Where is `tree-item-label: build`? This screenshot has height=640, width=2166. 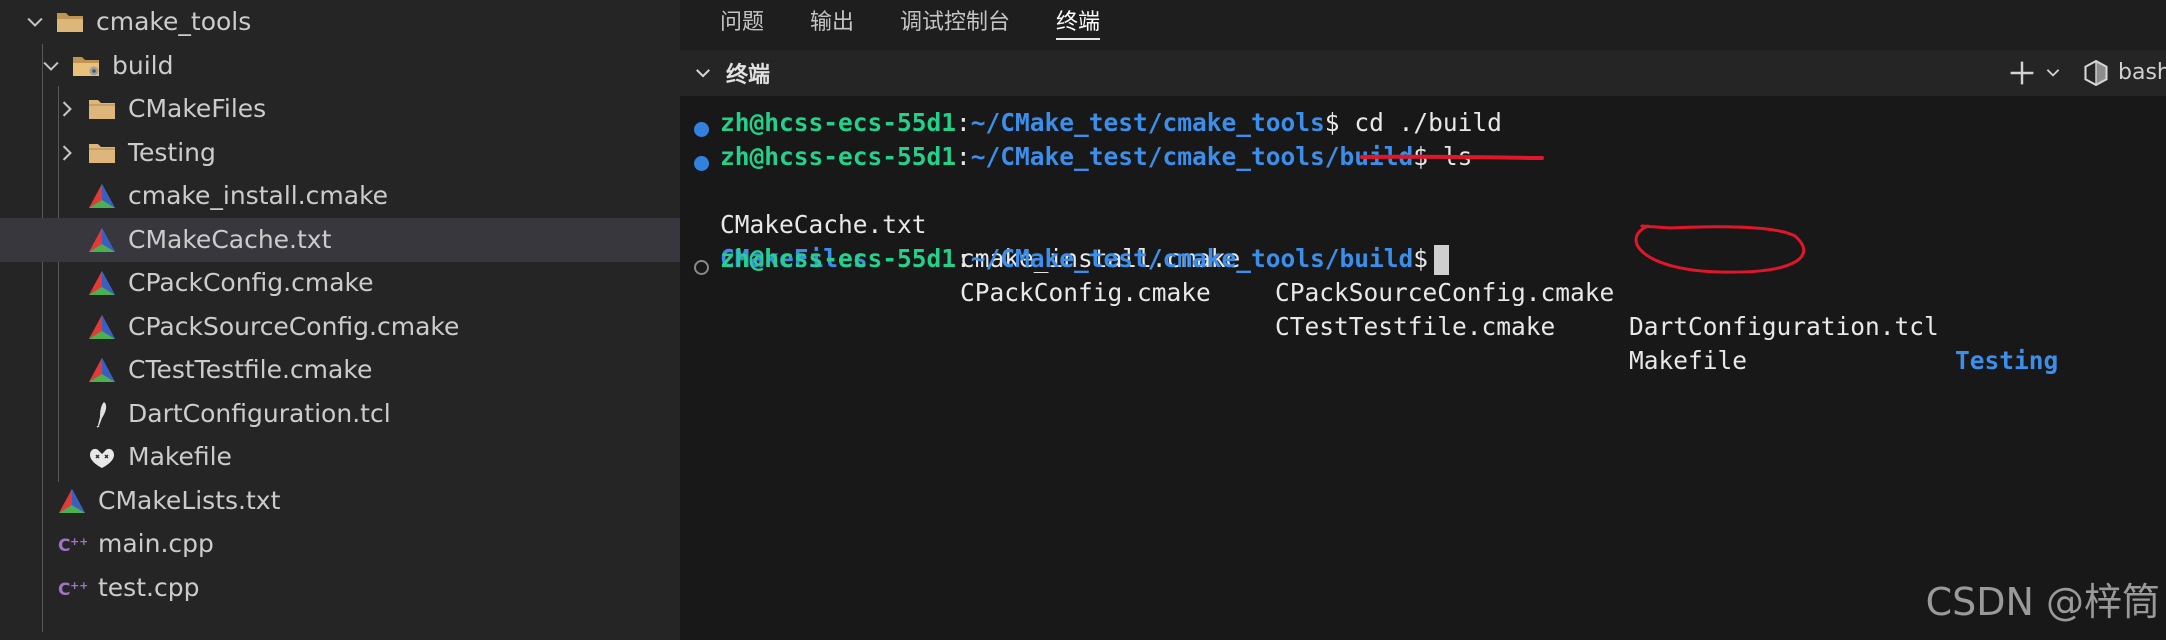
tree-item-label: build is located at coordinates (143, 65).